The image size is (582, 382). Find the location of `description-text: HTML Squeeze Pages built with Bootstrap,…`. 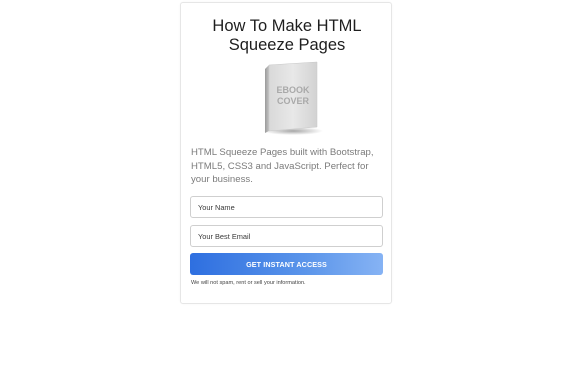

description-text: HTML Squeeze Pages built with Bootstrap,… is located at coordinates (282, 166).